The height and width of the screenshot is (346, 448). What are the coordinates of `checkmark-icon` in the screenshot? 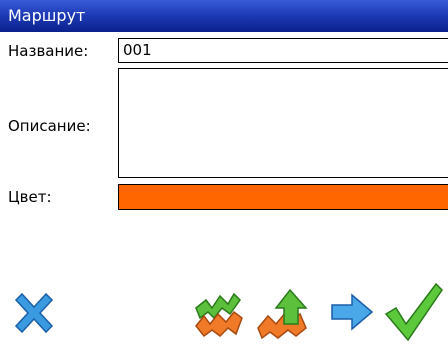 It's located at (413, 312).